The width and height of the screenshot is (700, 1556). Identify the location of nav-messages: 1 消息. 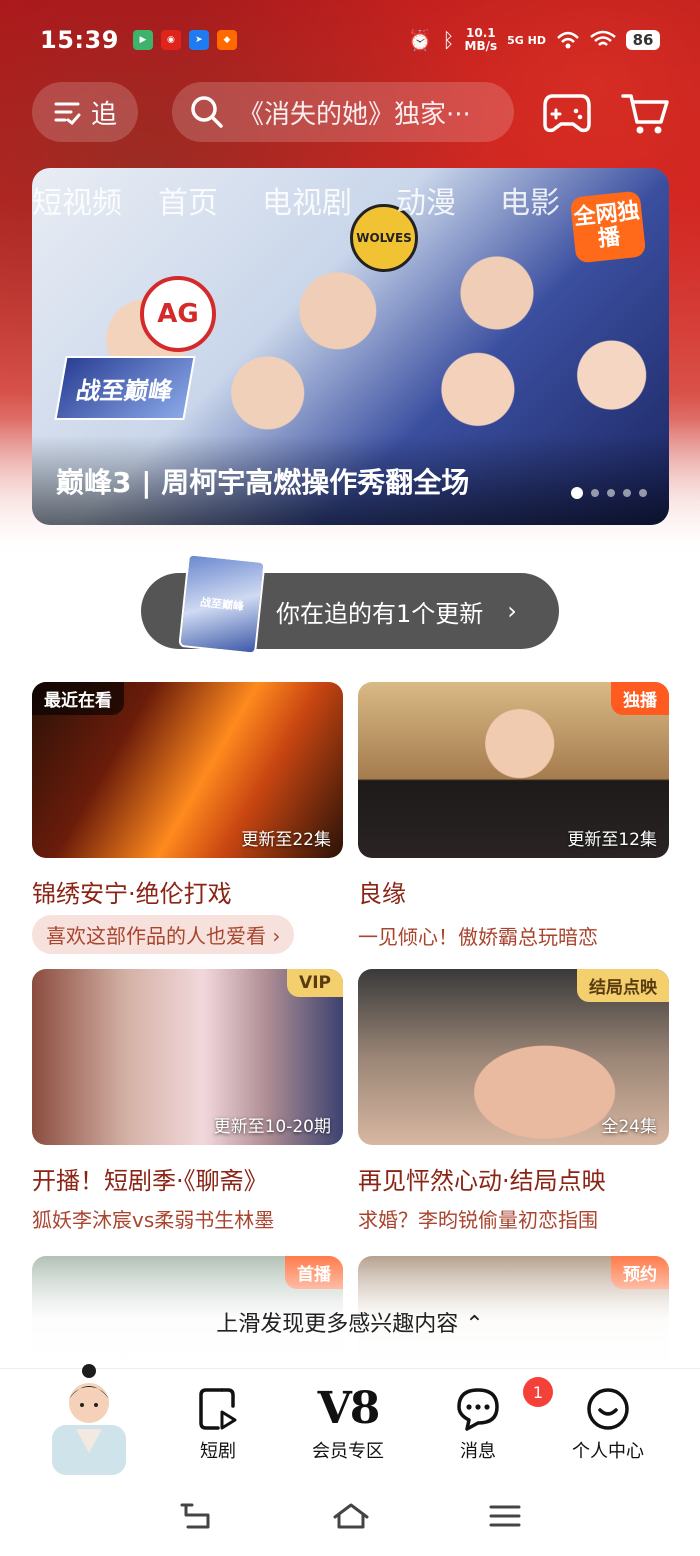
(485, 1420).